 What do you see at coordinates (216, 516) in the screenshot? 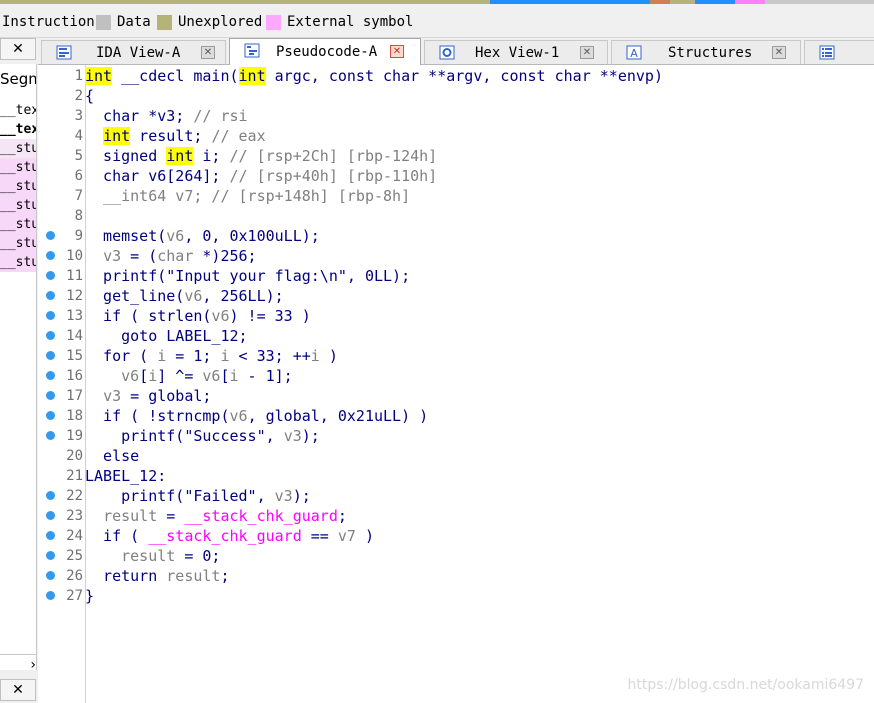
I see `code-line: result = __stack_chk_guard;` at bounding box center [216, 516].